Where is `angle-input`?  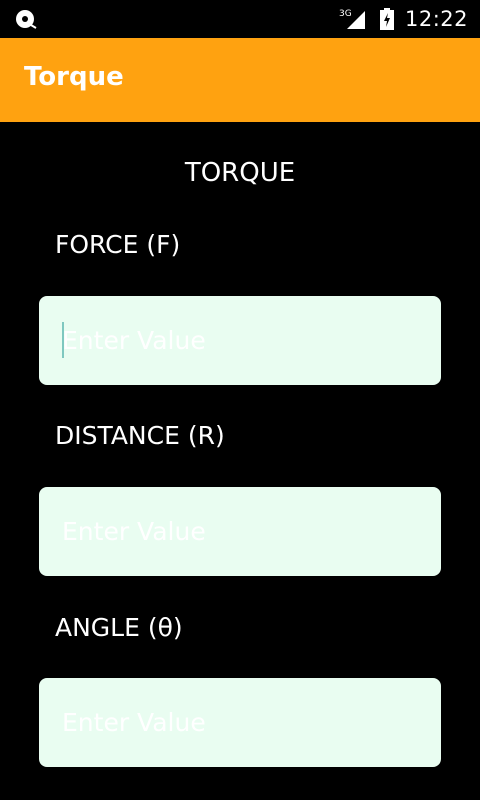
angle-input is located at coordinates (240, 722).